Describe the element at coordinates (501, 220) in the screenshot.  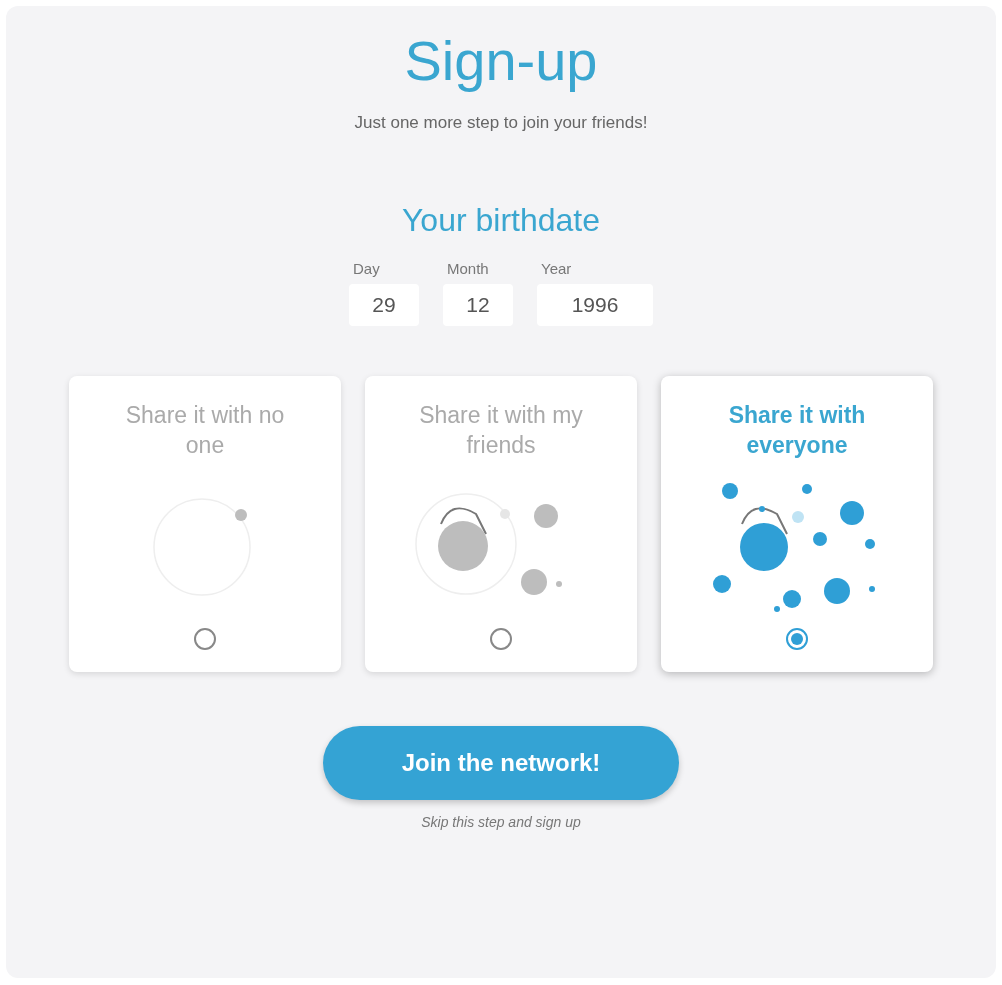
I see `section-heading: Your birthdate` at that location.